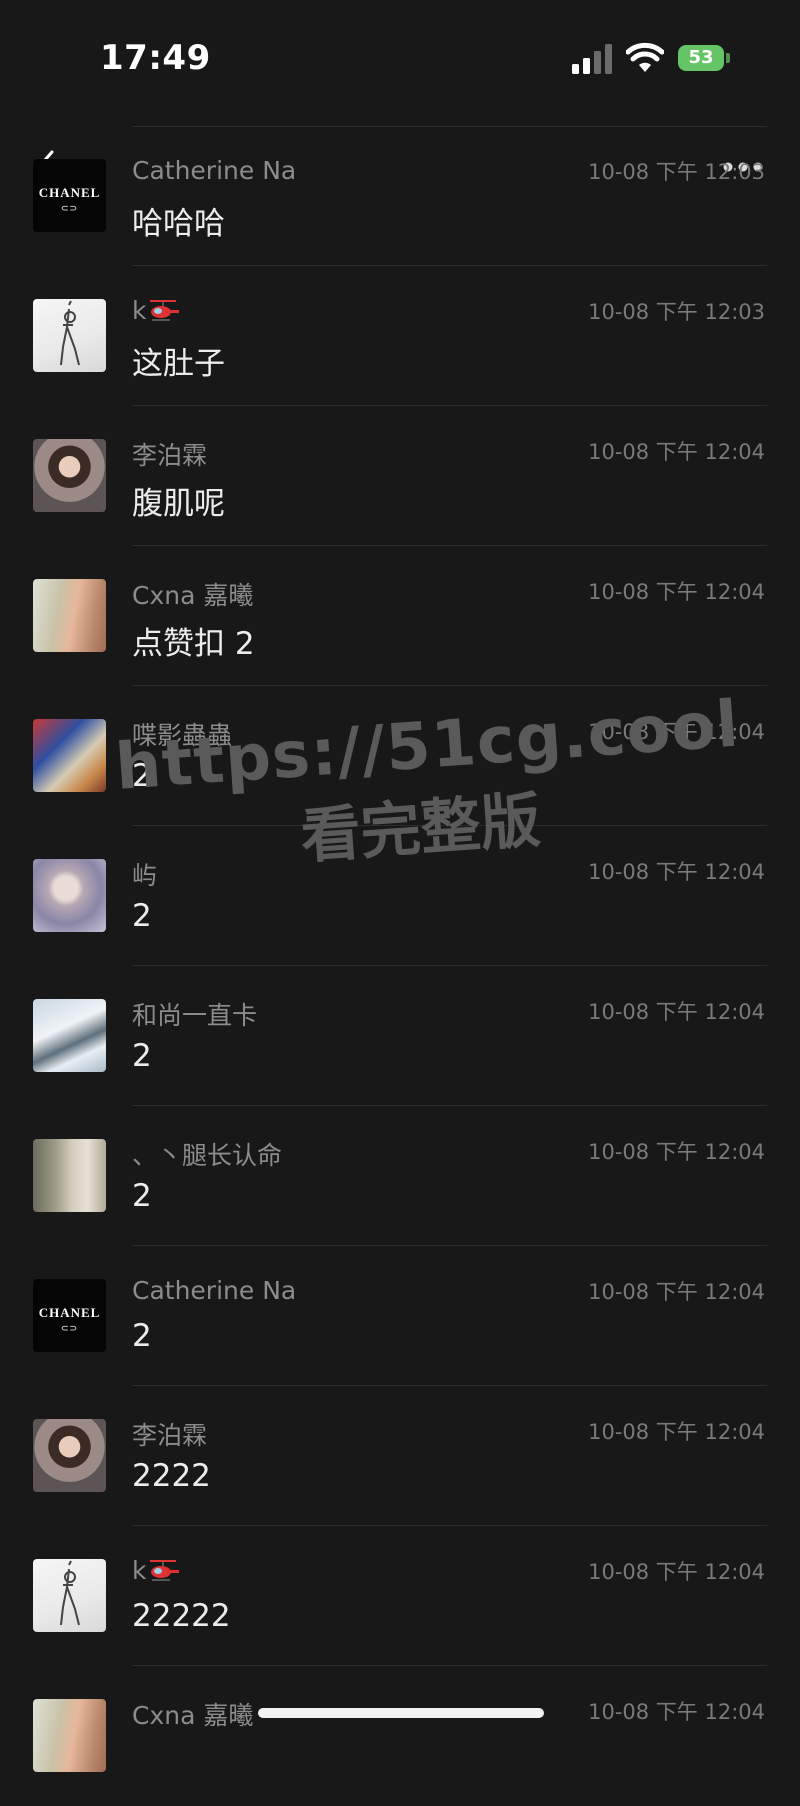  What do you see at coordinates (171, 1476) in the screenshot?
I see `comment-text: 2222` at bounding box center [171, 1476].